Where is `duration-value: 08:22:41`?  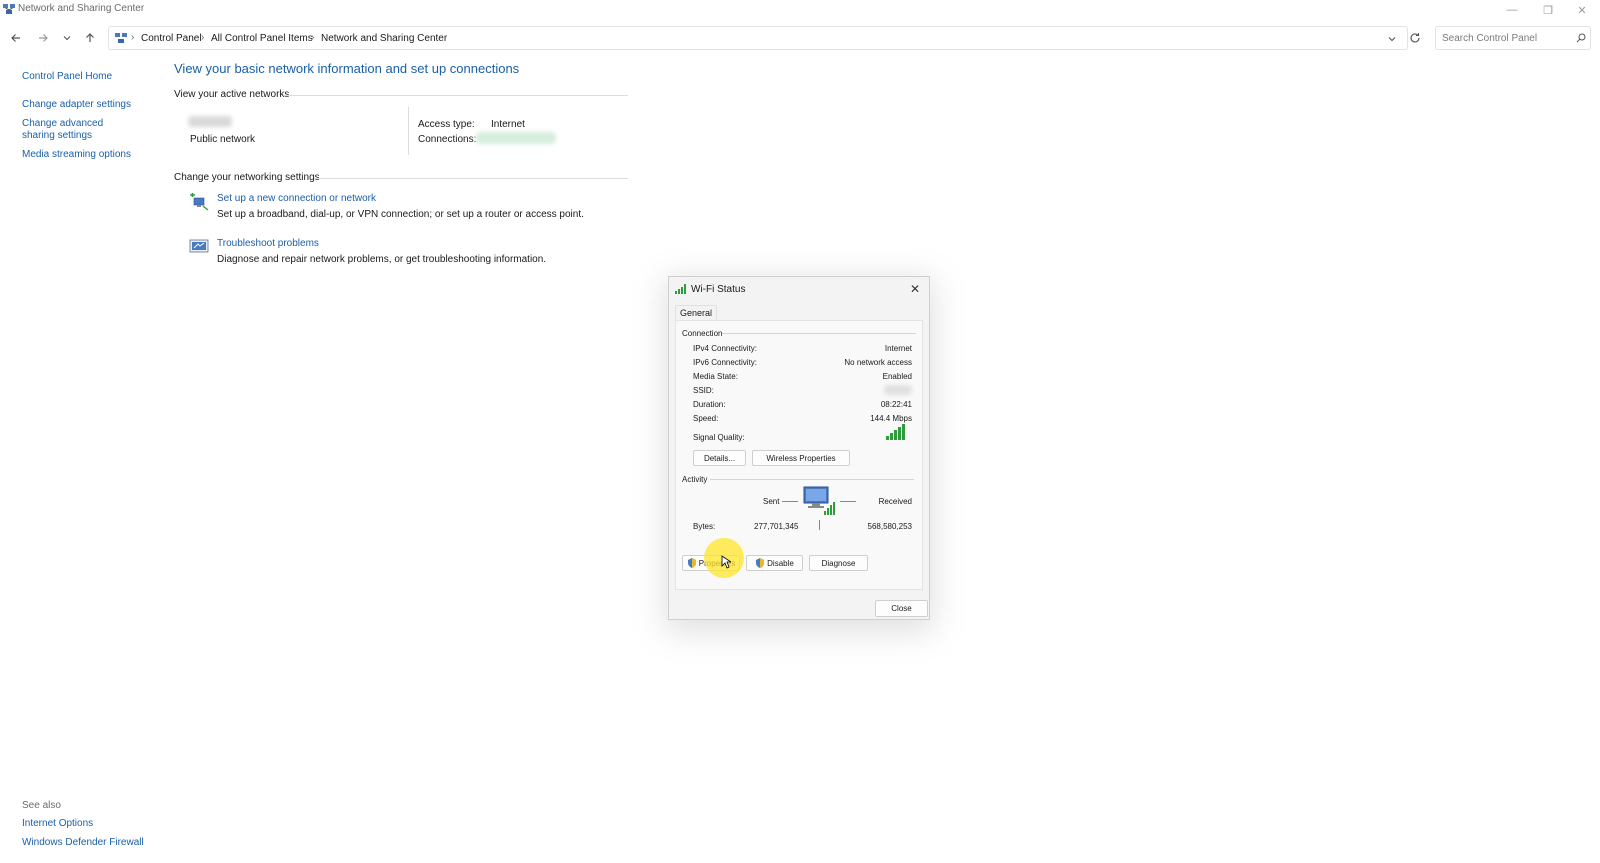
duration-value: 08:22:41 is located at coordinates (896, 404).